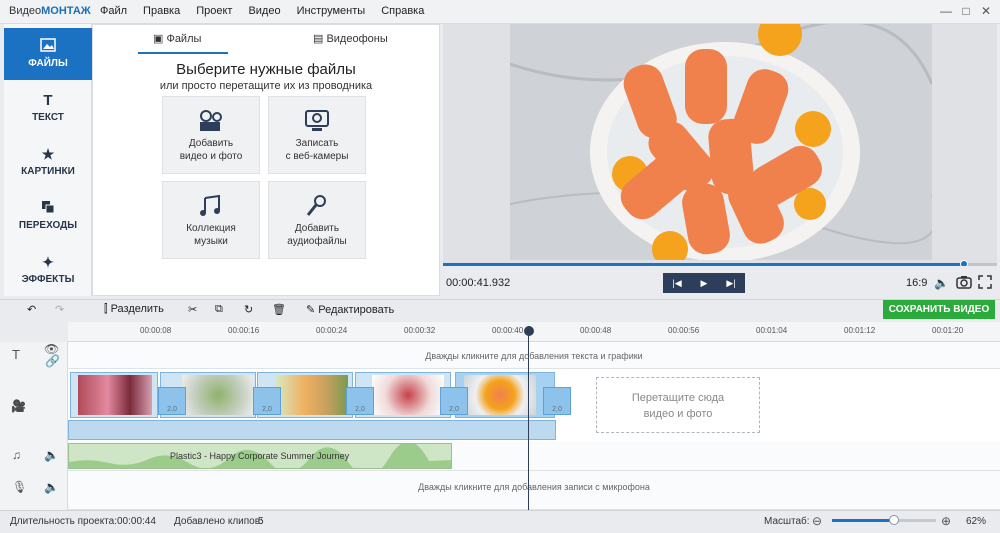 This screenshot has width=1000, height=533. What do you see at coordinates (279, 309) in the screenshot?
I see `delete-icon: 🗑` at bounding box center [279, 309].